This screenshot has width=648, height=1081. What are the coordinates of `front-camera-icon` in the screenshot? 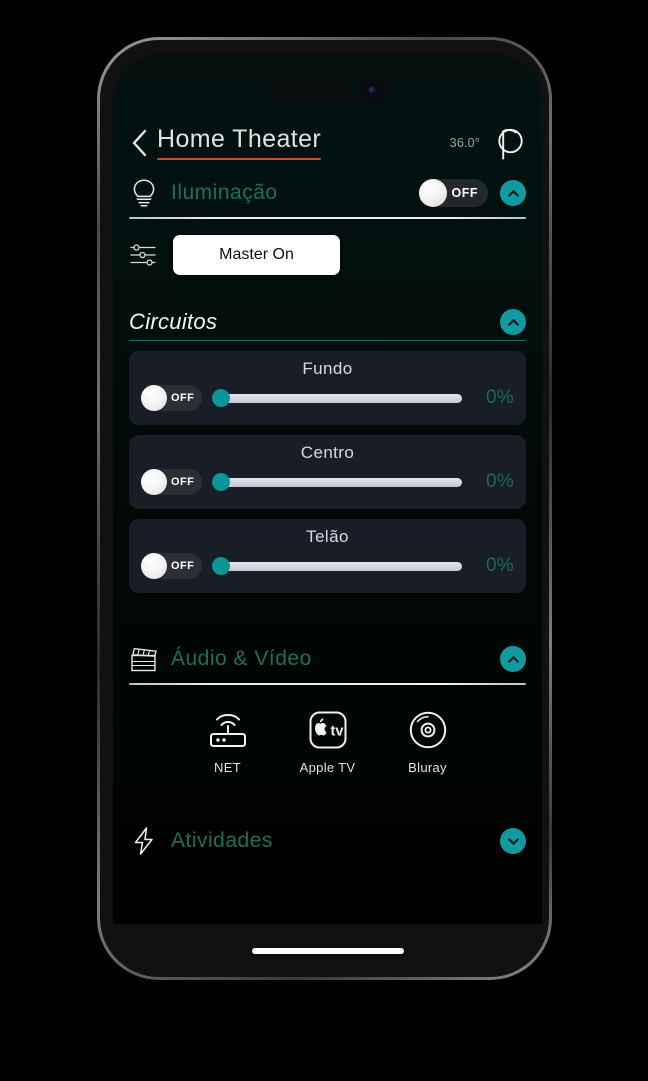 It's located at (372, 90).